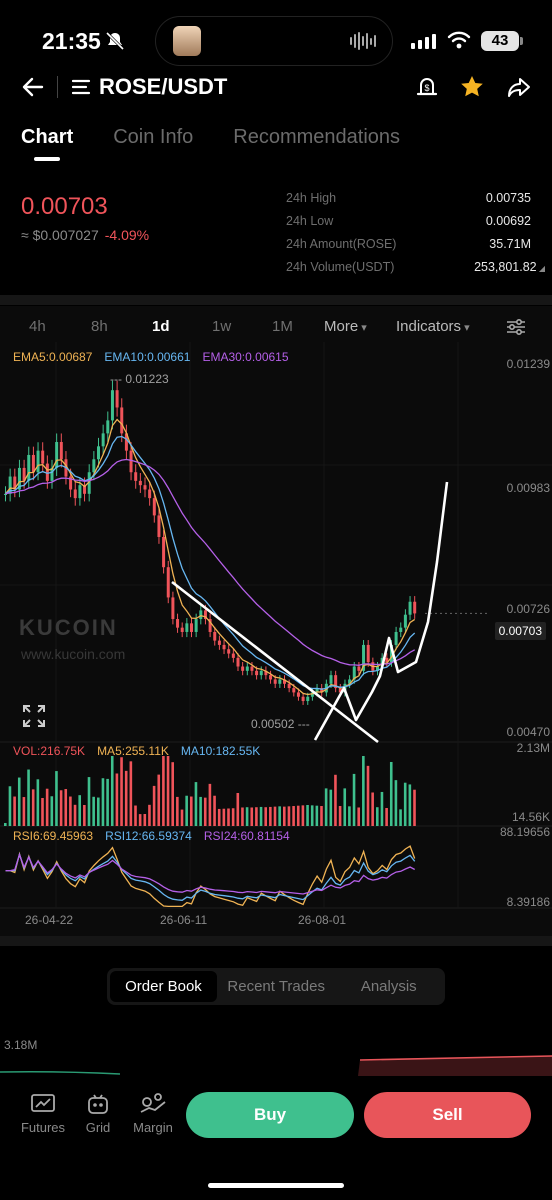 The width and height of the screenshot is (552, 1200). What do you see at coordinates (316, 143) in the screenshot?
I see `tab-recommendations: Recommendations` at bounding box center [316, 143].